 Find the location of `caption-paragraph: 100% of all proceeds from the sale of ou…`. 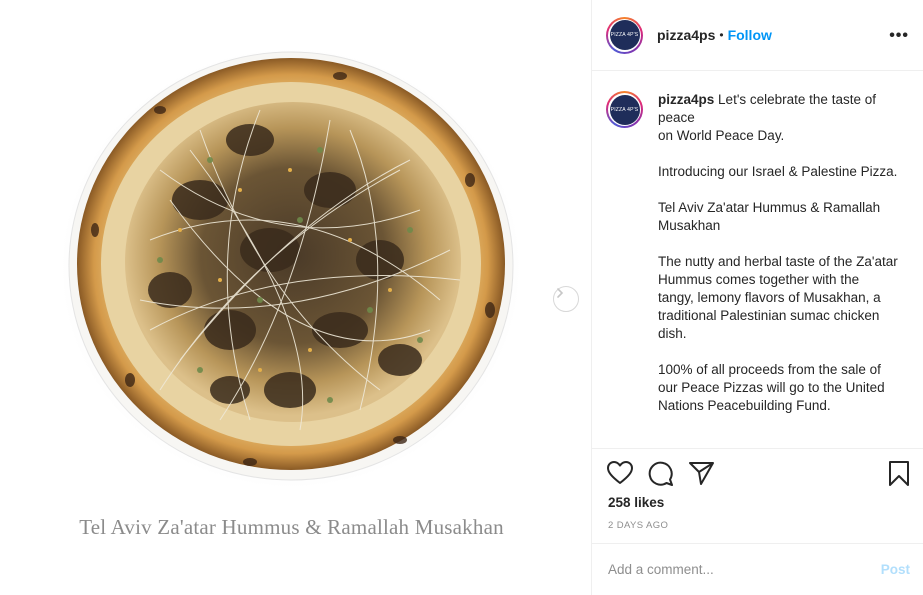

caption-paragraph: 100% of all proceeds from the sale of ou… is located at coordinates (771, 387).